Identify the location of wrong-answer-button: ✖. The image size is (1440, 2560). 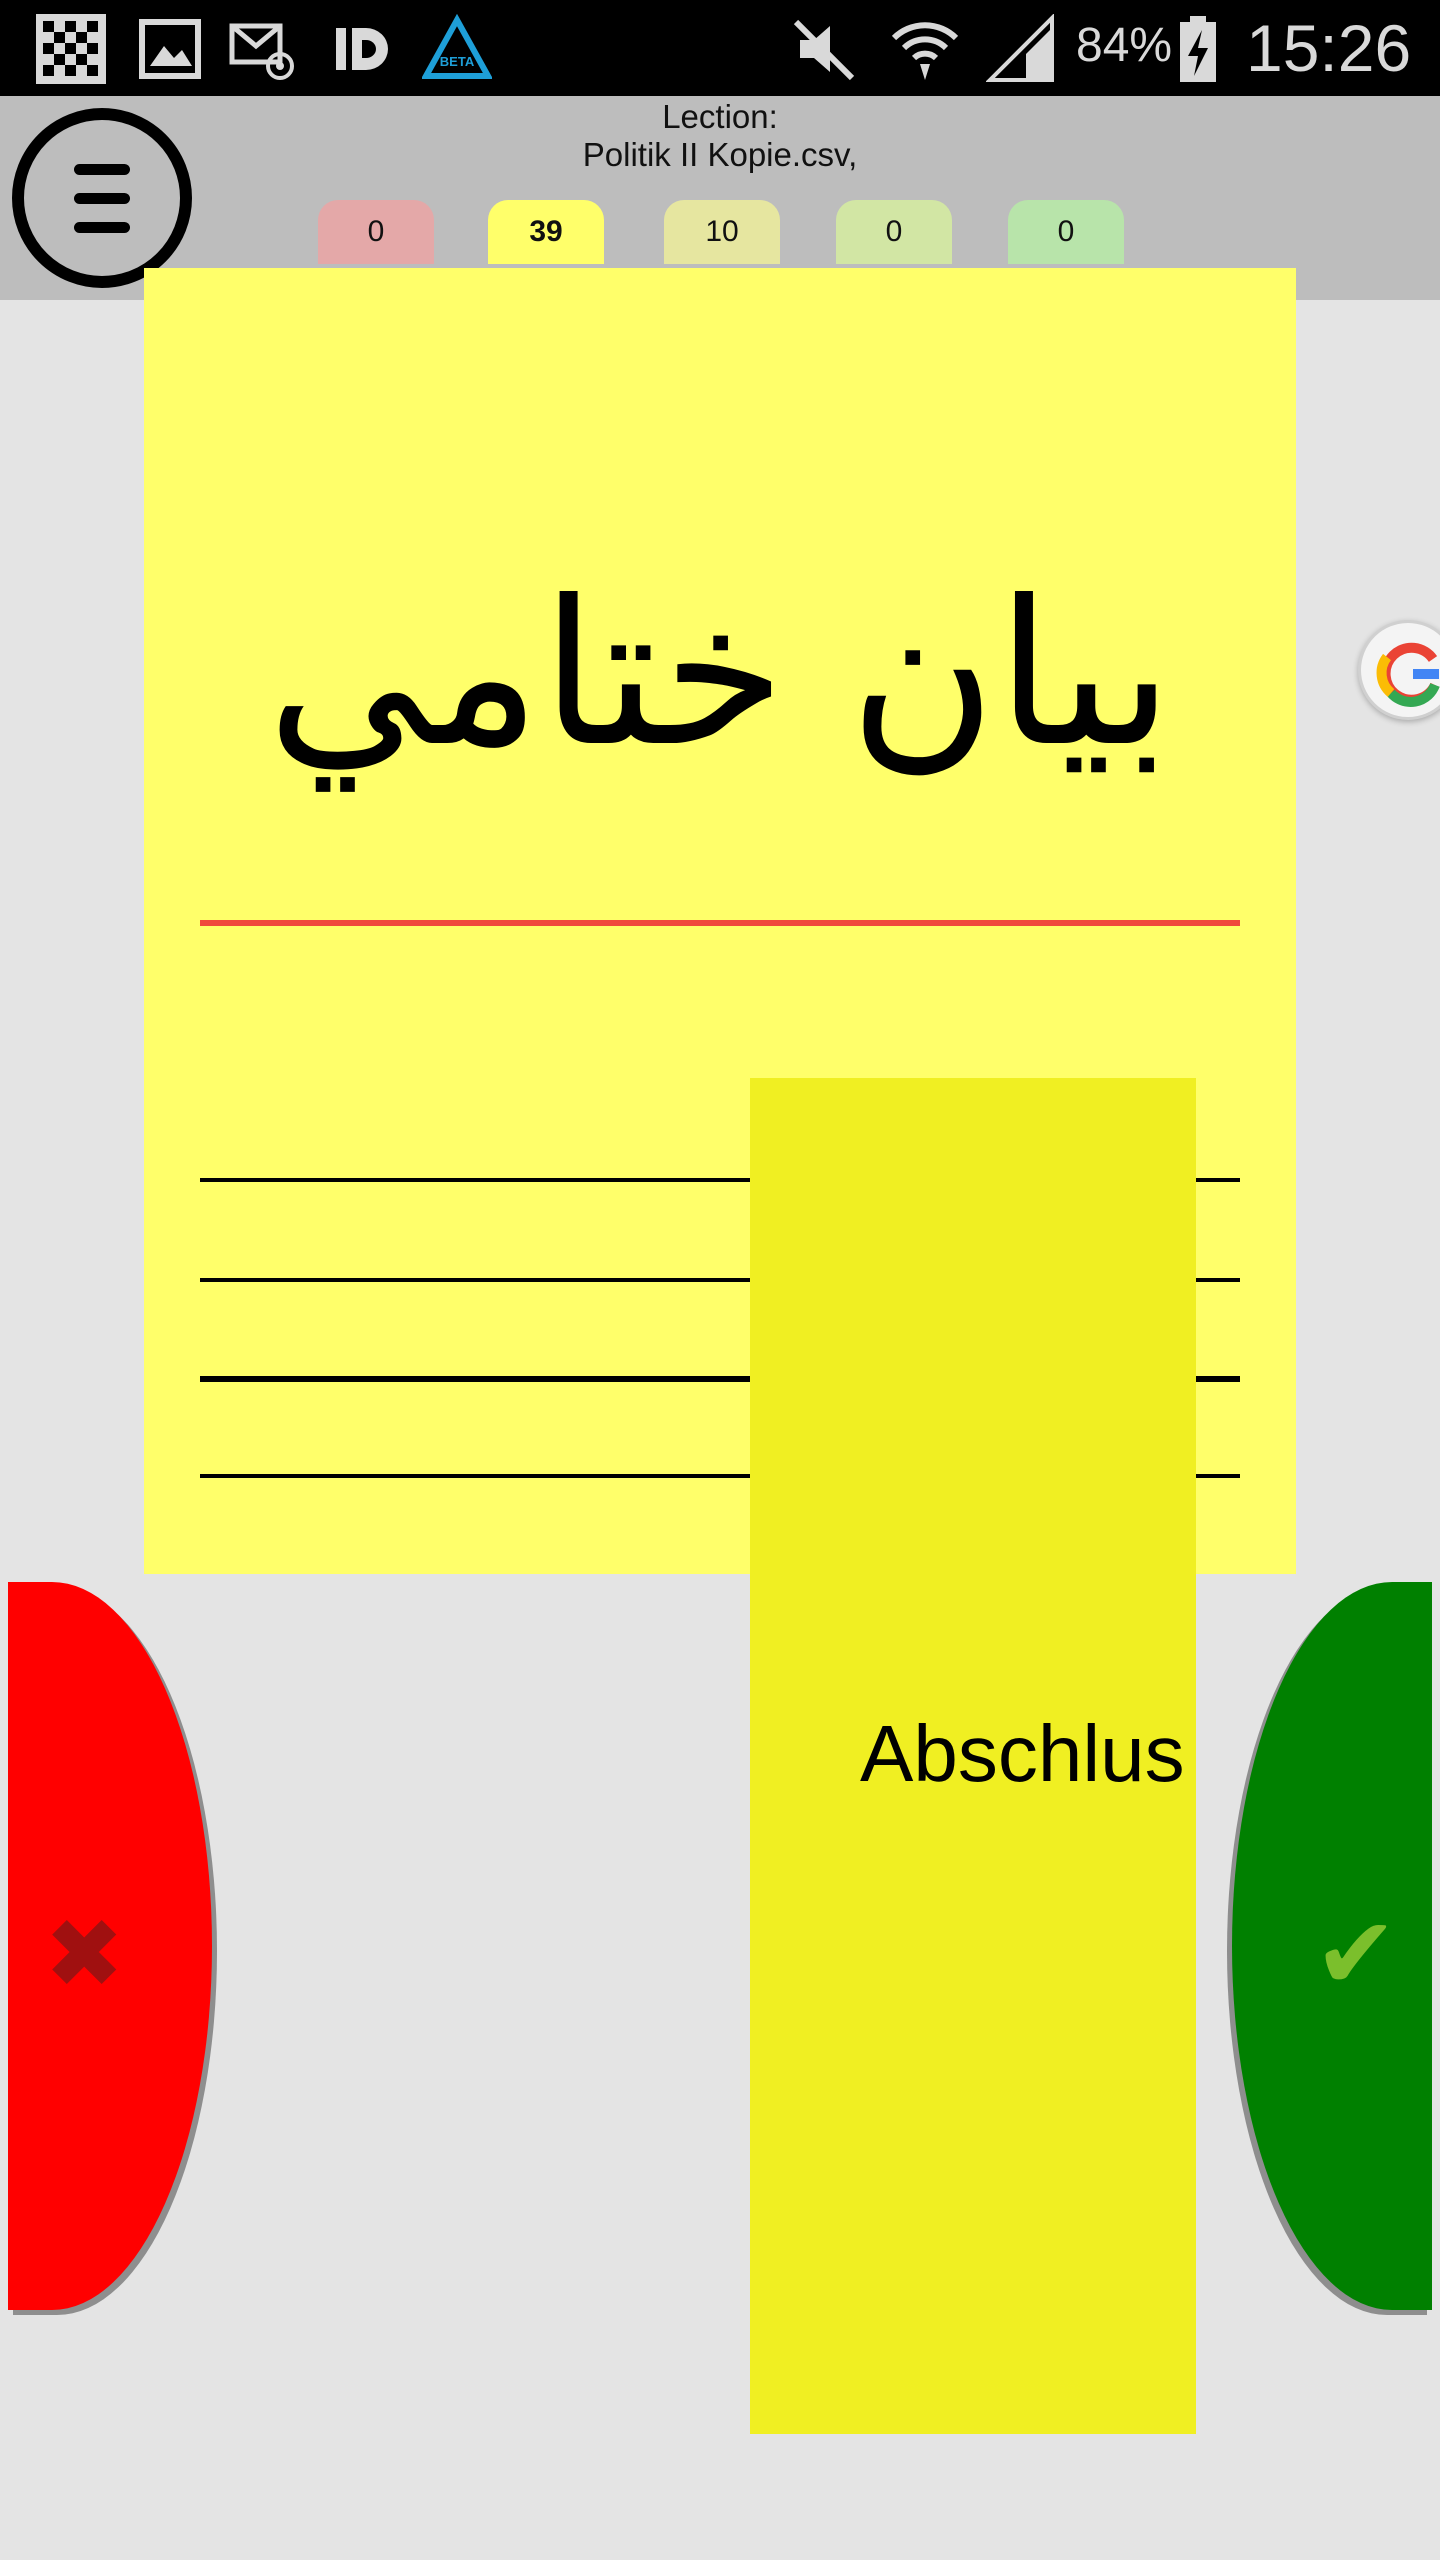
(110, 1946).